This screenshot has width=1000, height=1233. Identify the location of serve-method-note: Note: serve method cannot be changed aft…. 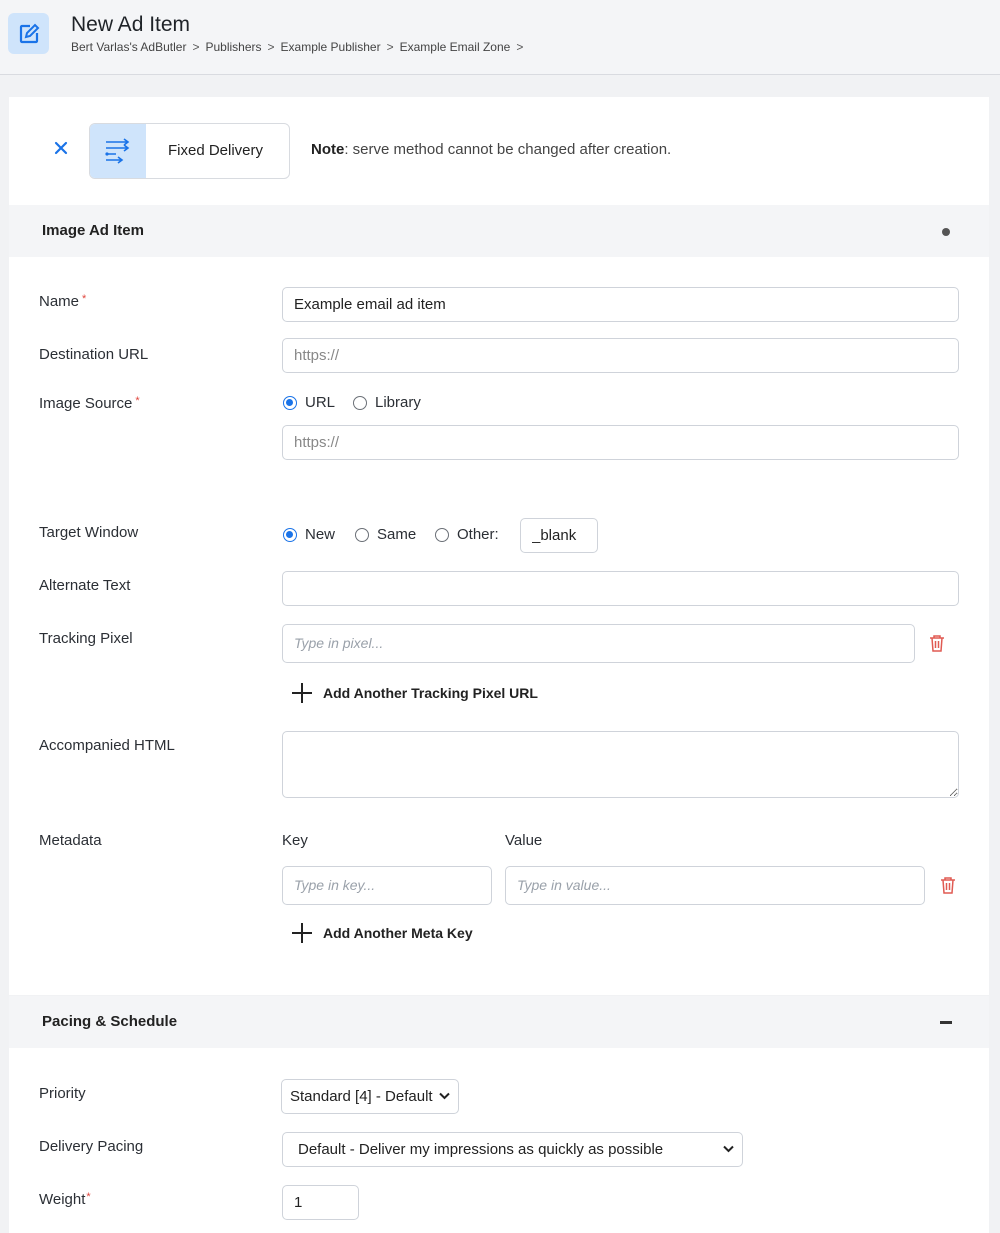
(491, 149).